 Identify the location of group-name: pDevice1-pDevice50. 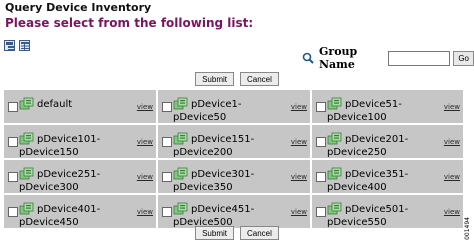
(207, 111).